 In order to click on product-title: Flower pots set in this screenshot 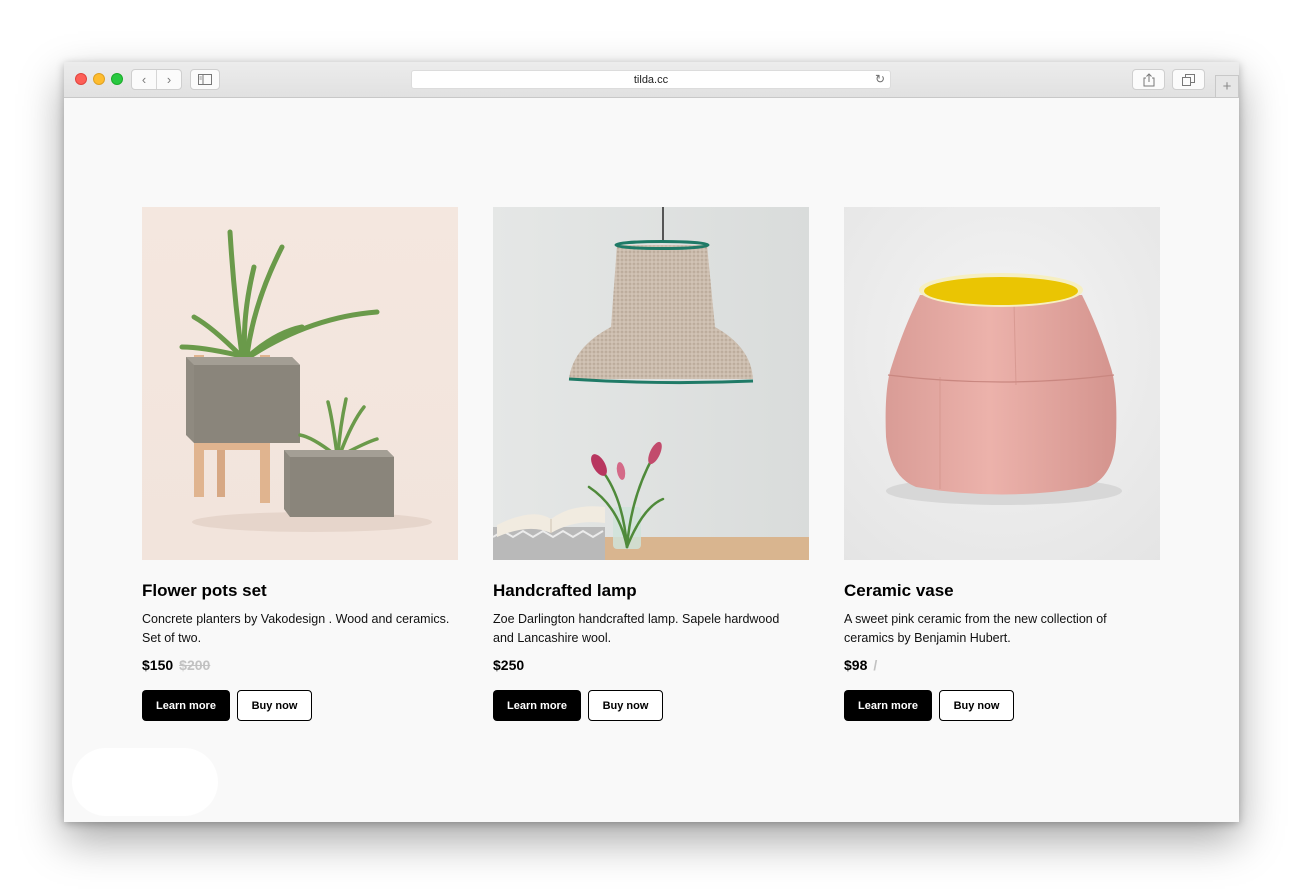, I will do `click(204, 590)`.